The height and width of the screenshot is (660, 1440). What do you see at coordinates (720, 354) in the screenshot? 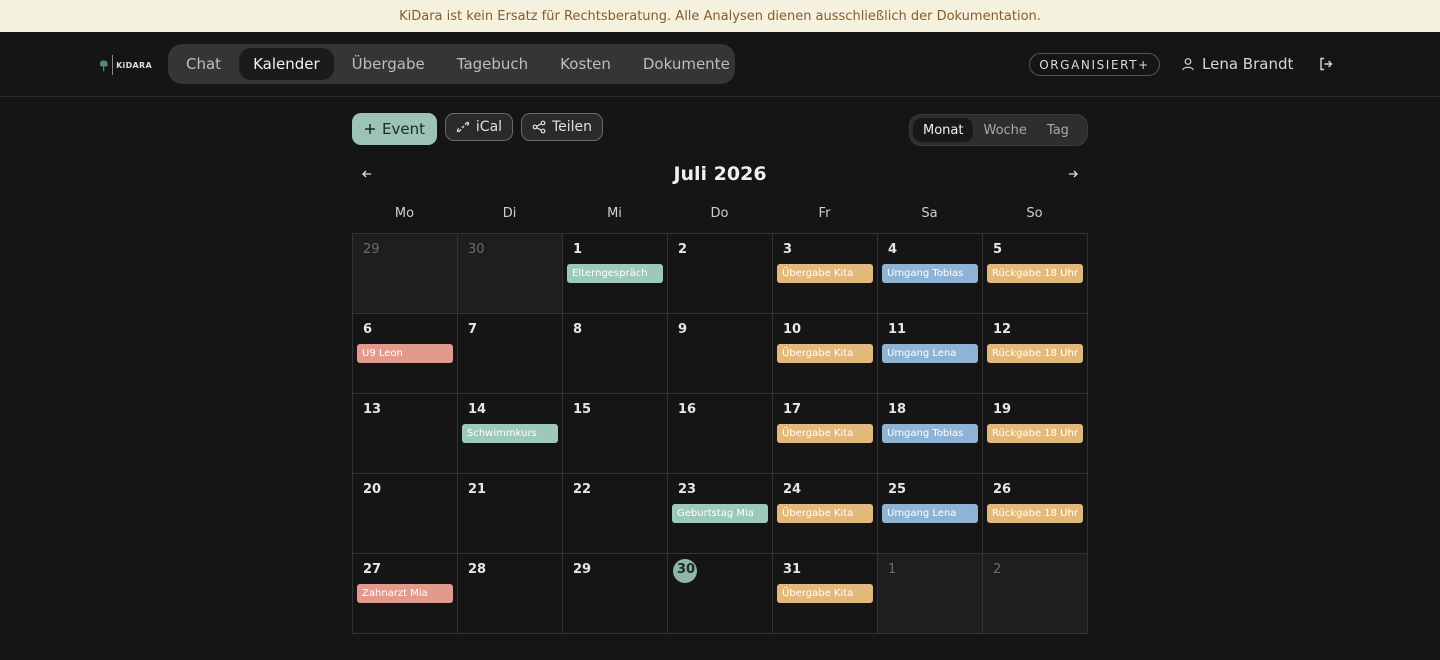
I see `calendar-day-cell: 9` at bounding box center [720, 354].